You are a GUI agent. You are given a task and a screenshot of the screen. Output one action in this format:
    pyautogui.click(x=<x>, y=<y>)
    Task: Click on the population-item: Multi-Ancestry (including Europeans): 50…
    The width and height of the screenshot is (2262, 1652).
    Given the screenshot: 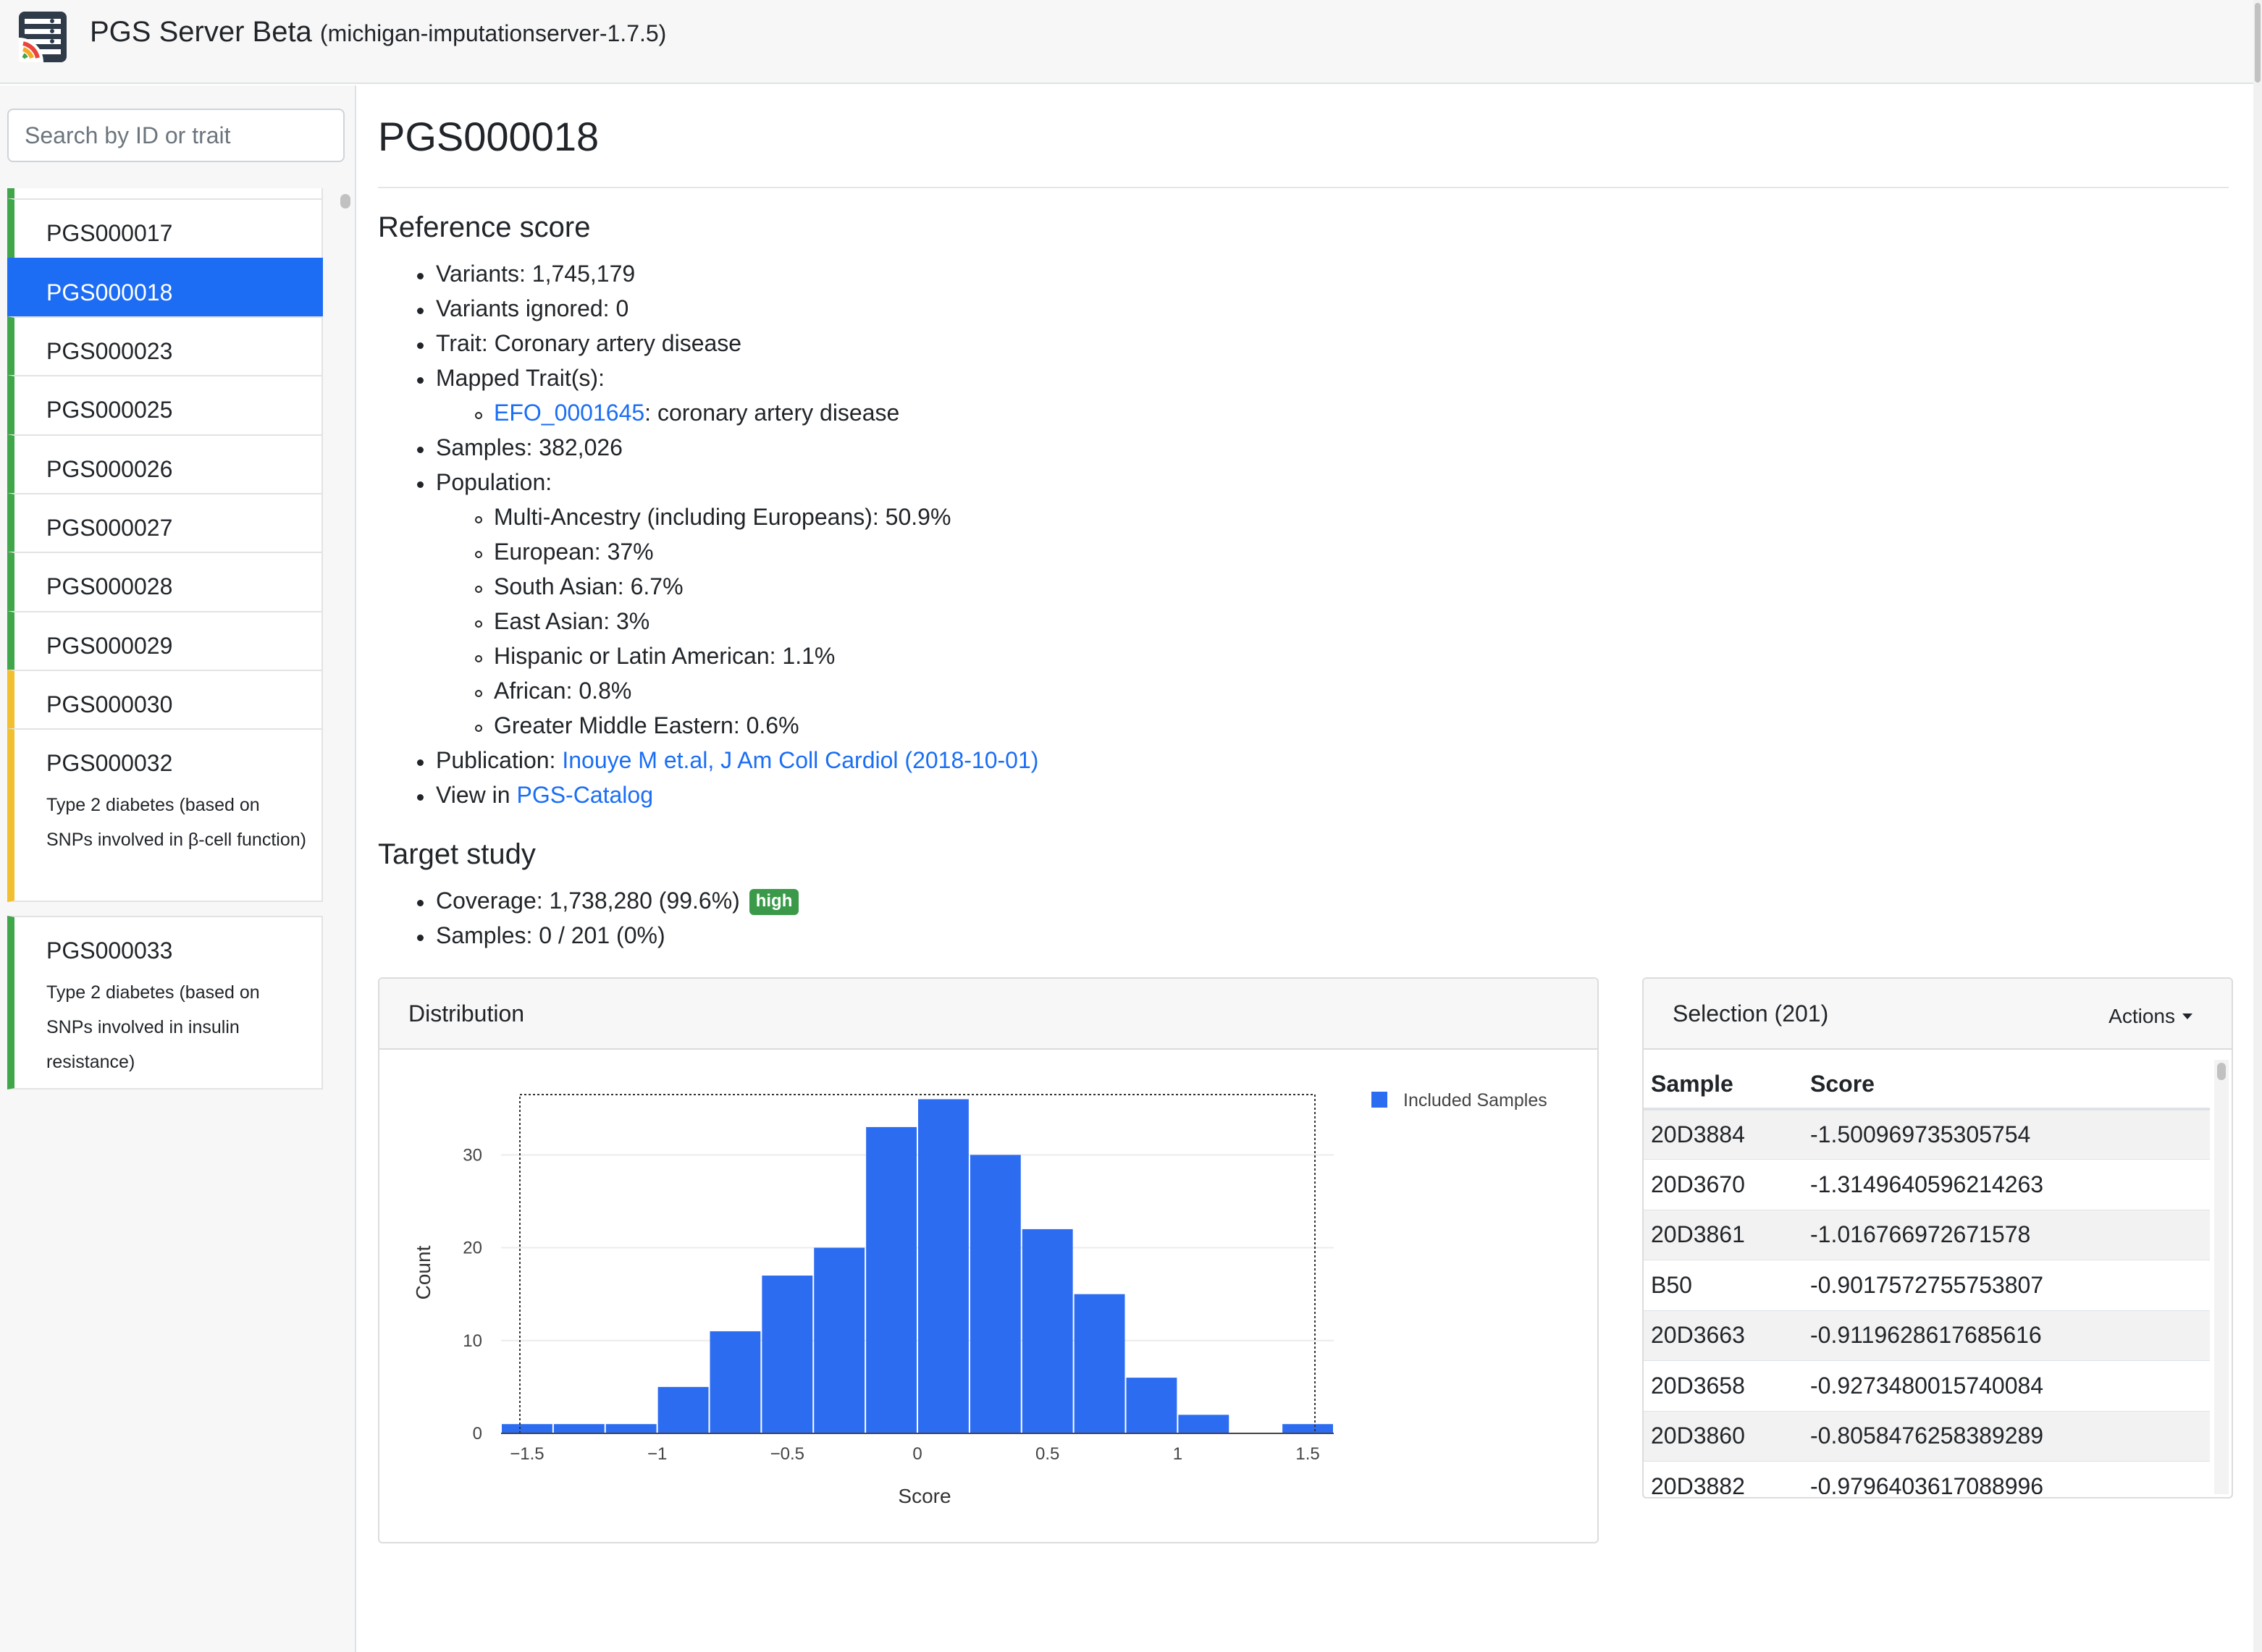 What is the action you would take?
    pyautogui.click(x=722, y=517)
    